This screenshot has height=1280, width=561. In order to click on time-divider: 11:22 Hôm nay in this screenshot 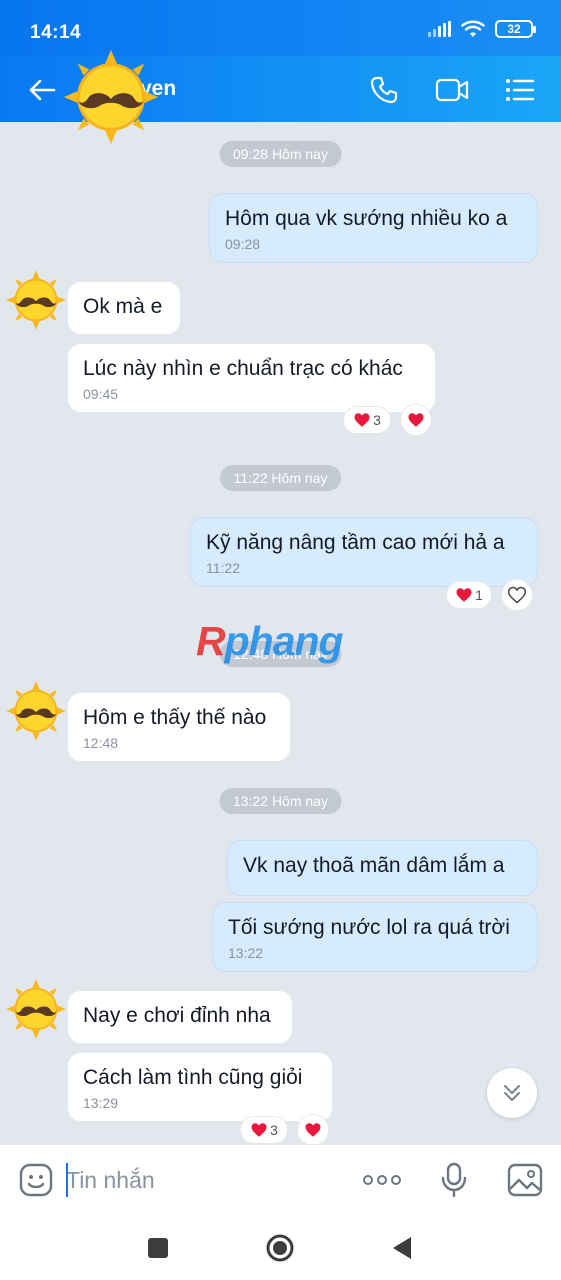, I will do `click(280, 478)`.